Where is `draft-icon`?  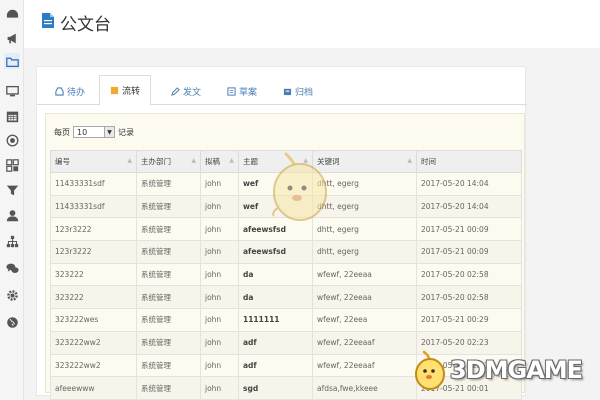 draft-icon is located at coordinates (231, 91).